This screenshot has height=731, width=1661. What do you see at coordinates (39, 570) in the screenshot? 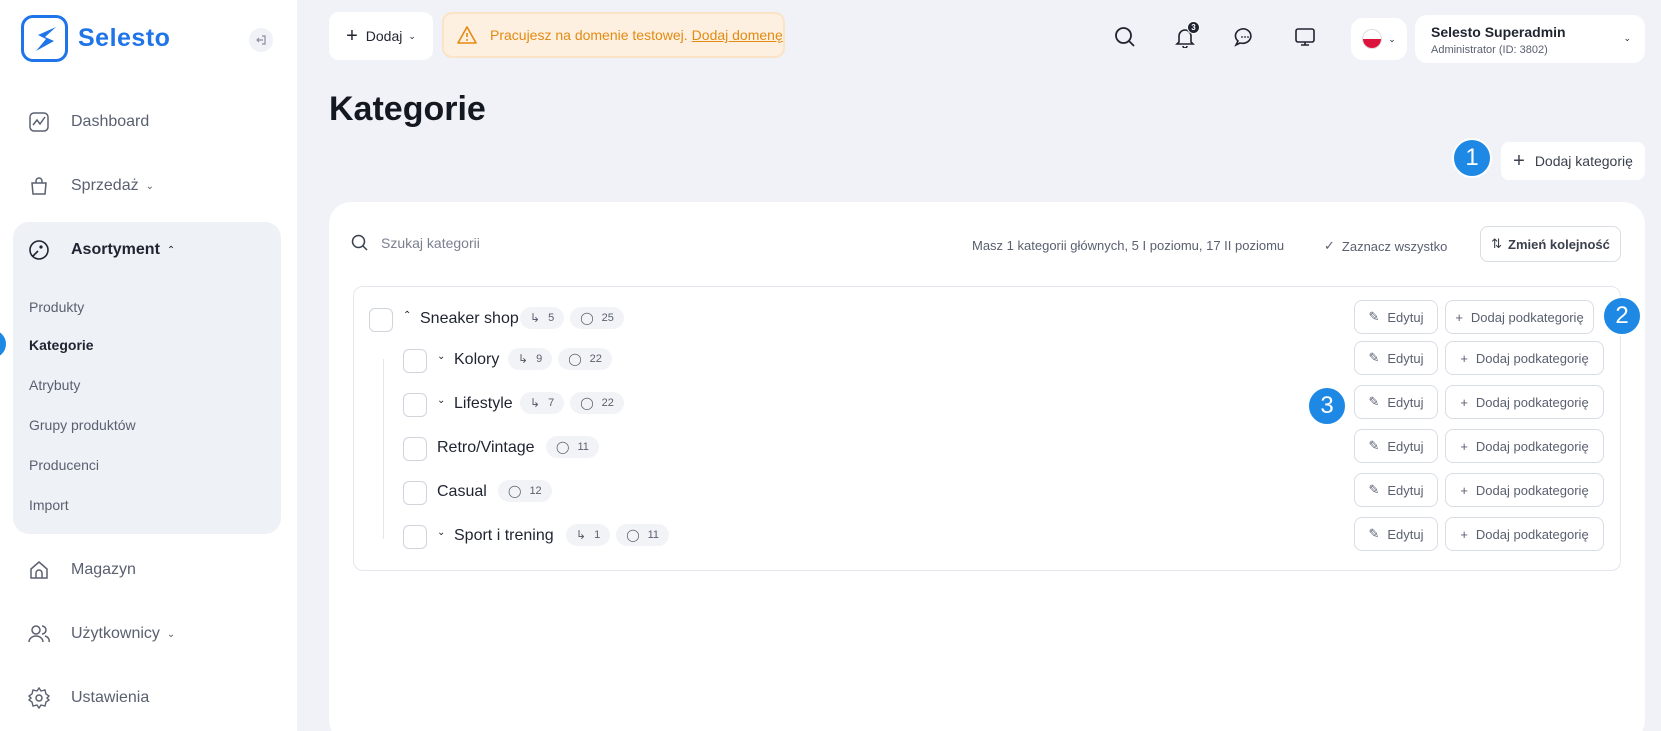
I see `warehouse-icon` at bounding box center [39, 570].